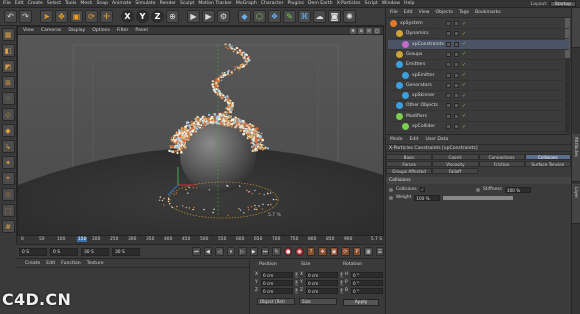  What do you see at coordinates (106, 16) in the screenshot?
I see `recent-tool-icon: ✛` at bounding box center [106, 16].